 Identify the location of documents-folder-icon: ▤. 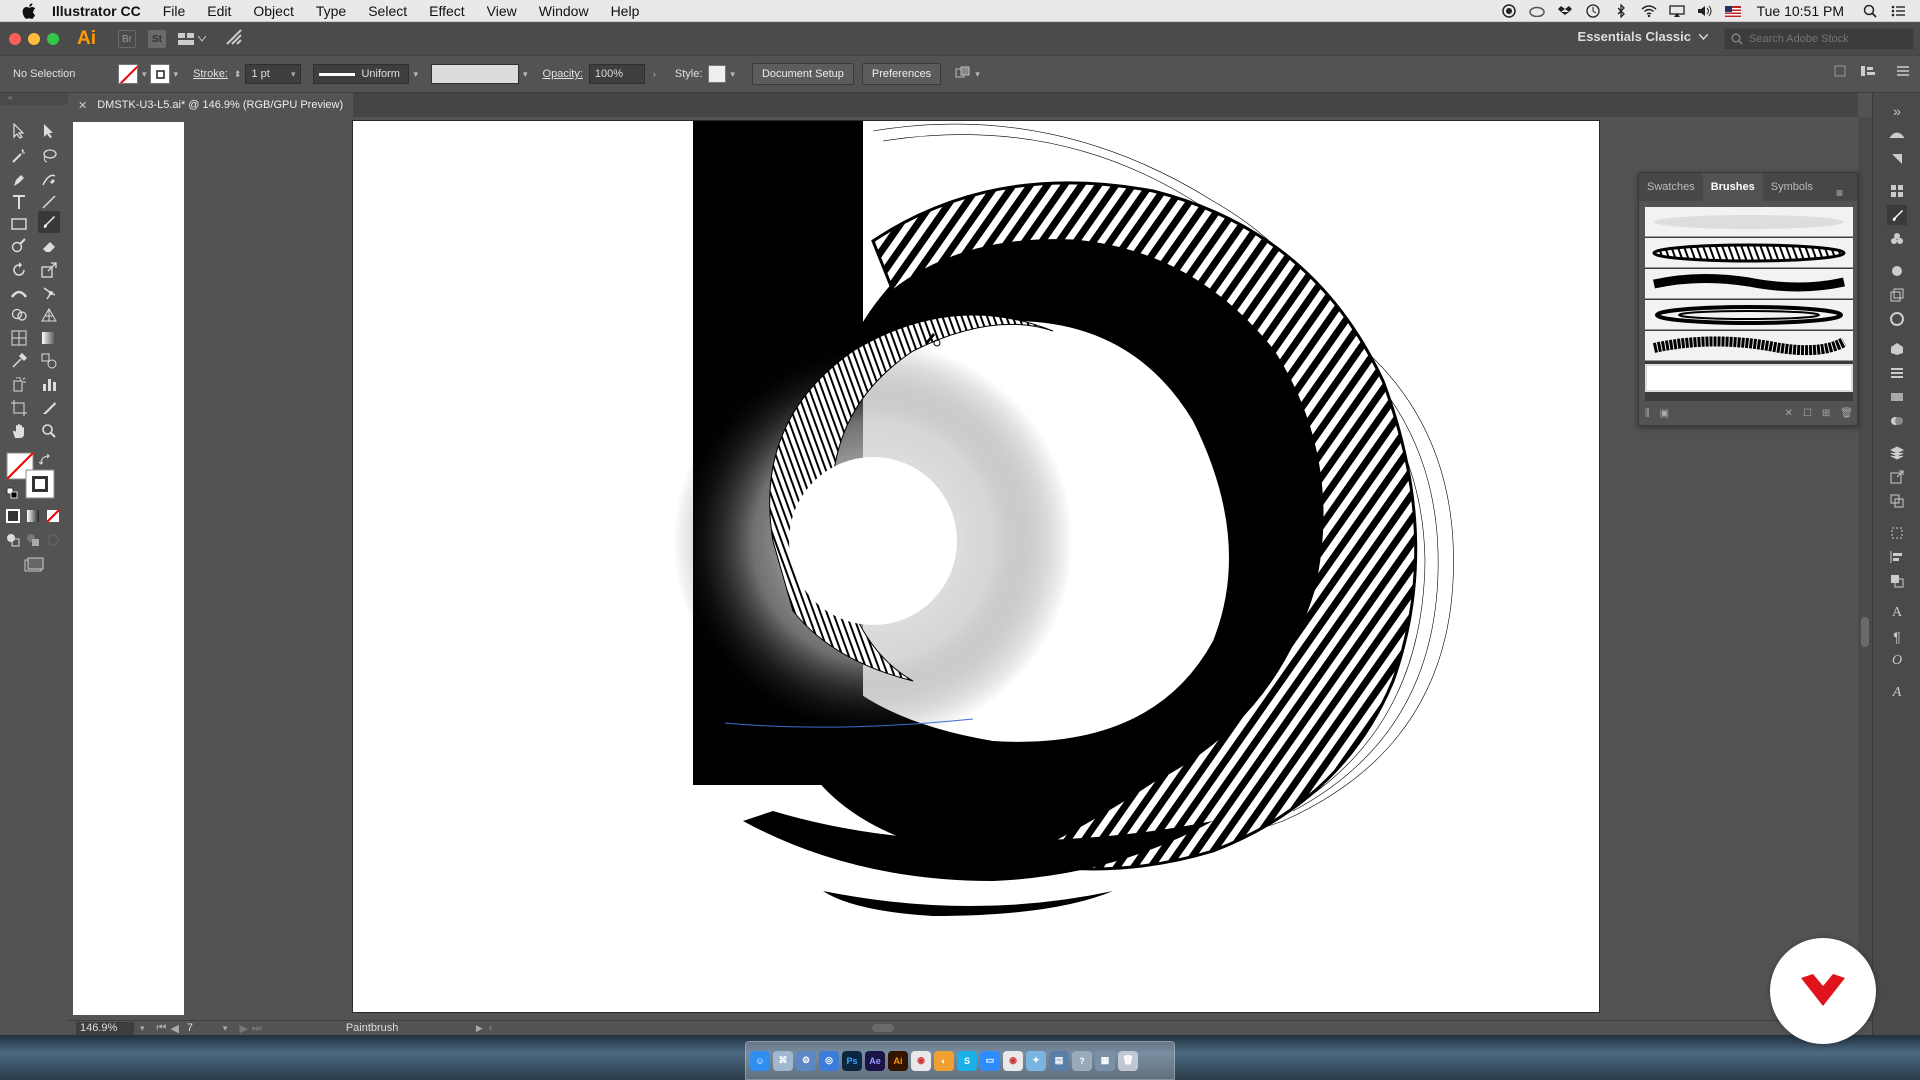
(1059, 1060).